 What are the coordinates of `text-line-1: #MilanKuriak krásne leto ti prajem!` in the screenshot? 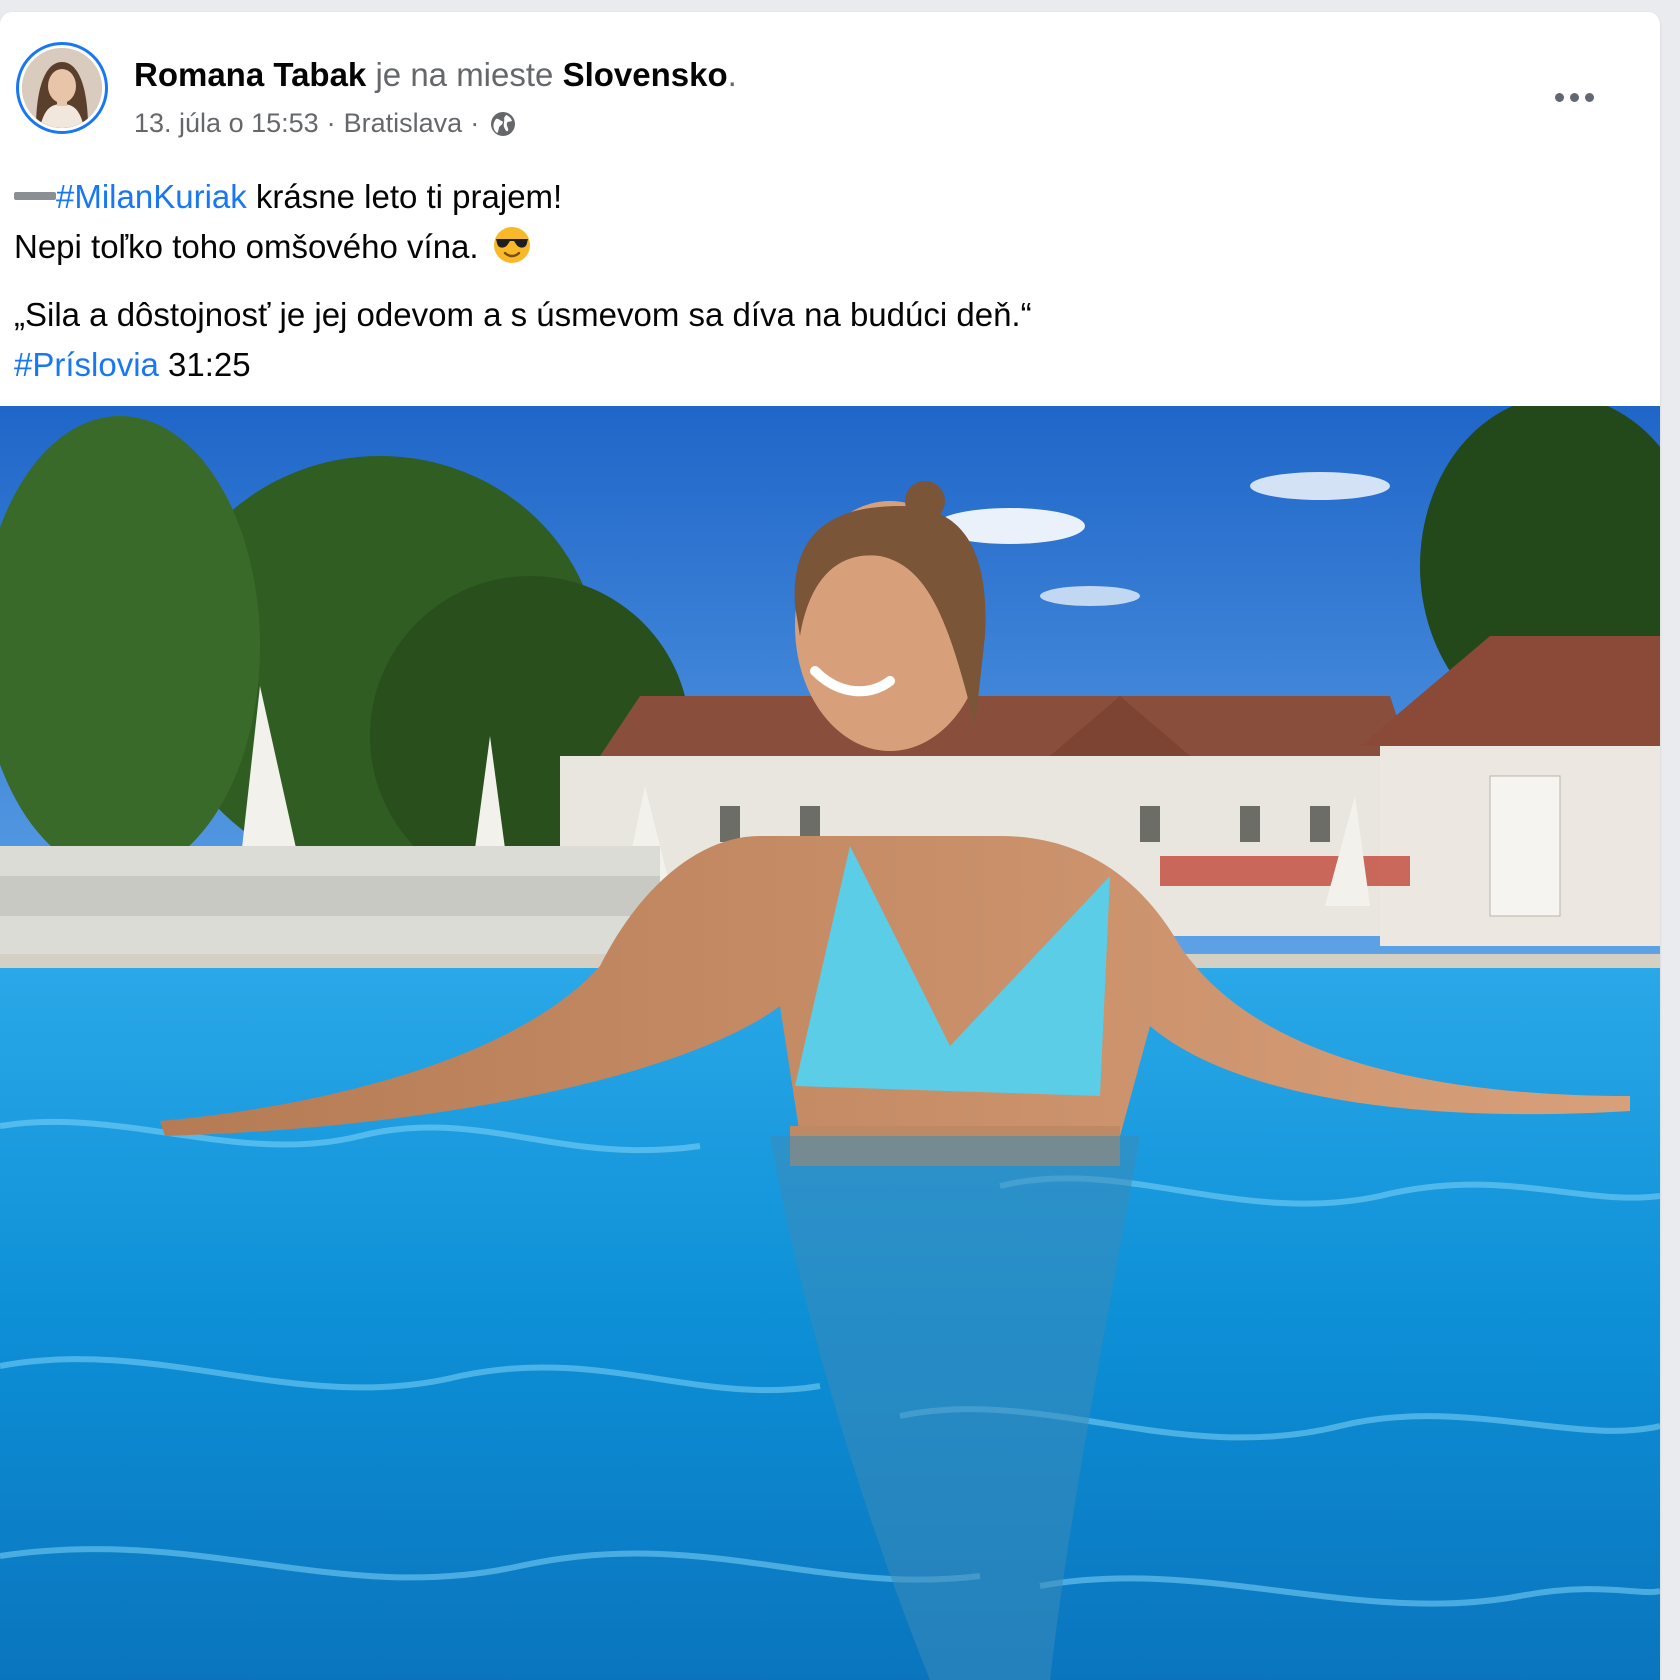 It's located at (814, 197).